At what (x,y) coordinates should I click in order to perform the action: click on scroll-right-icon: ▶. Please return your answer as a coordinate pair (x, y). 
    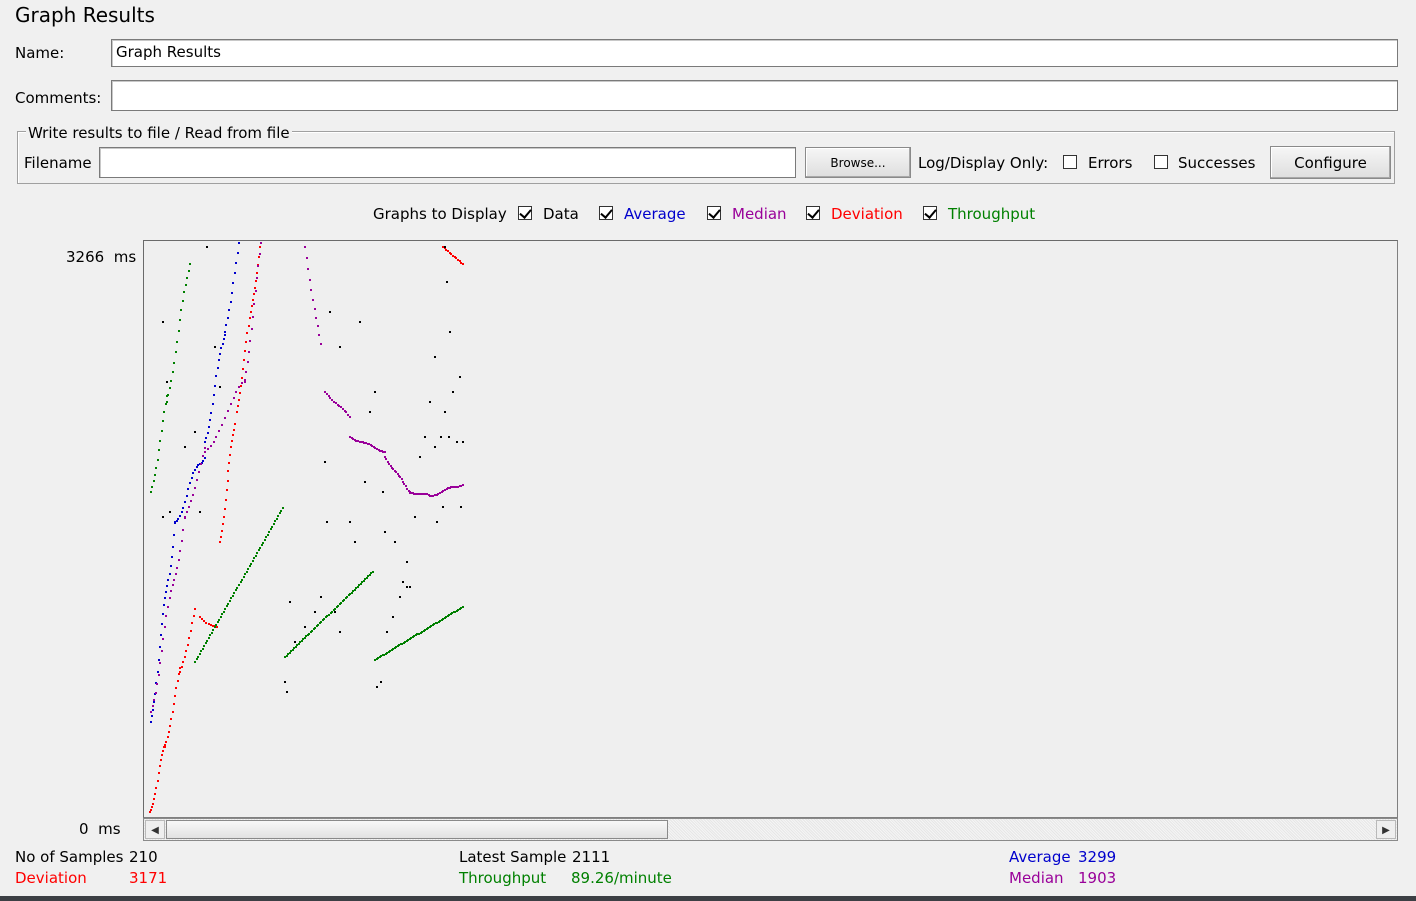
    Looking at the image, I should click on (1386, 829).